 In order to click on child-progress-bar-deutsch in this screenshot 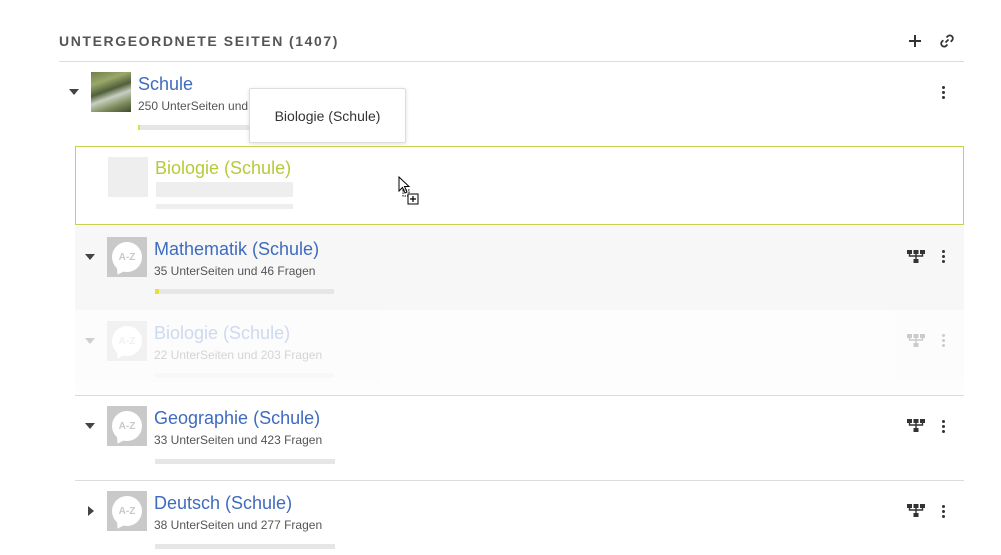, I will do `click(245, 546)`.